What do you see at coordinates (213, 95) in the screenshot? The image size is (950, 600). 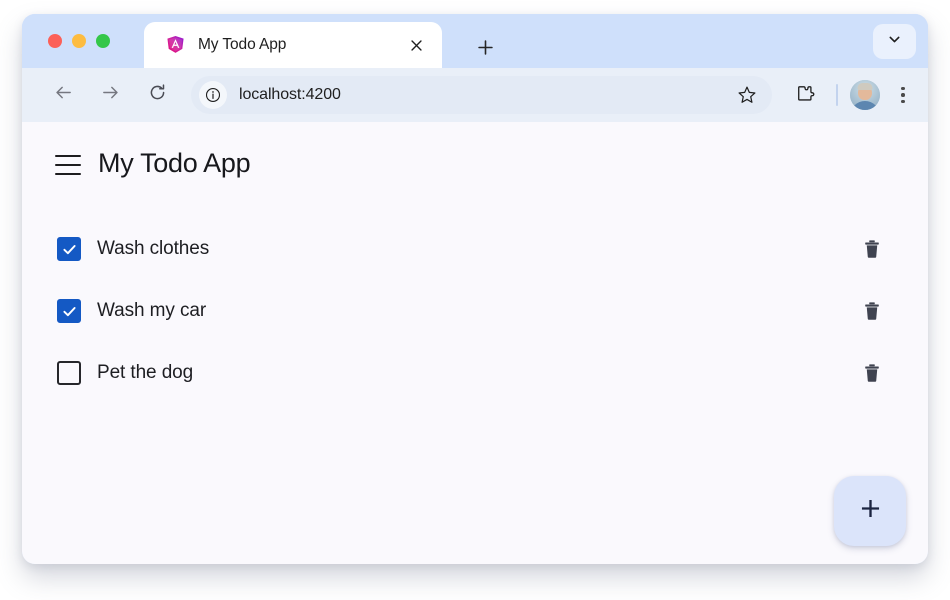 I see `info-circle-icon` at bounding box center [213, 95].